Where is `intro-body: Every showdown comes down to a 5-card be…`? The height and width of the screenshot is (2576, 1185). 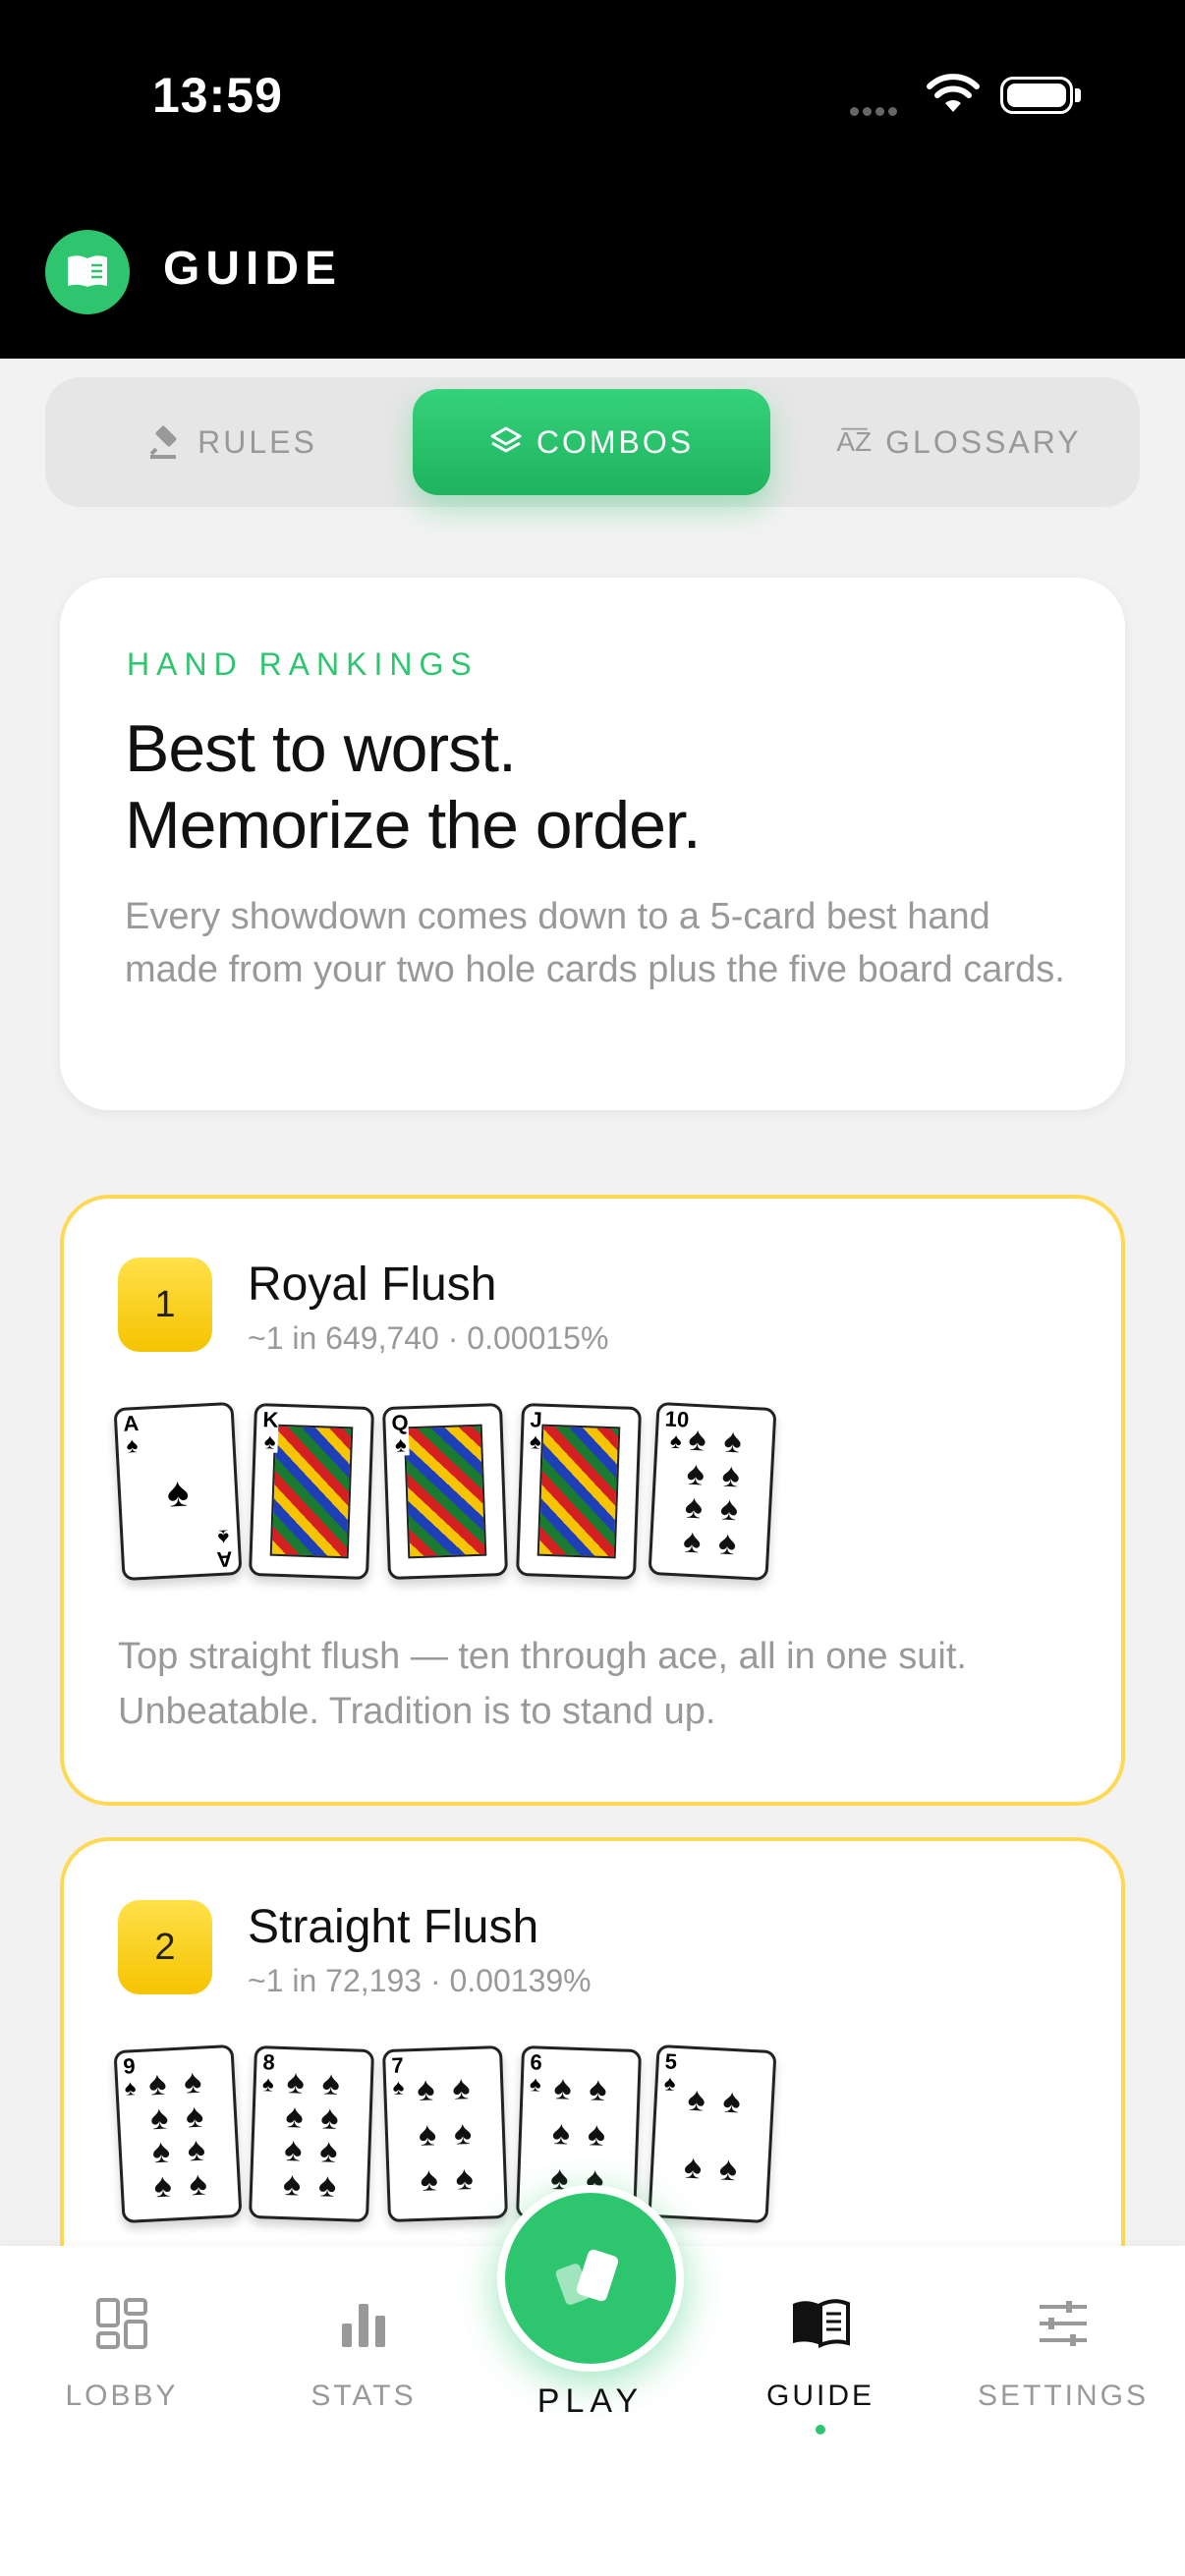
intro-body: Every showdown comes down to a 5-card be… is located at coordinates (595, 943).